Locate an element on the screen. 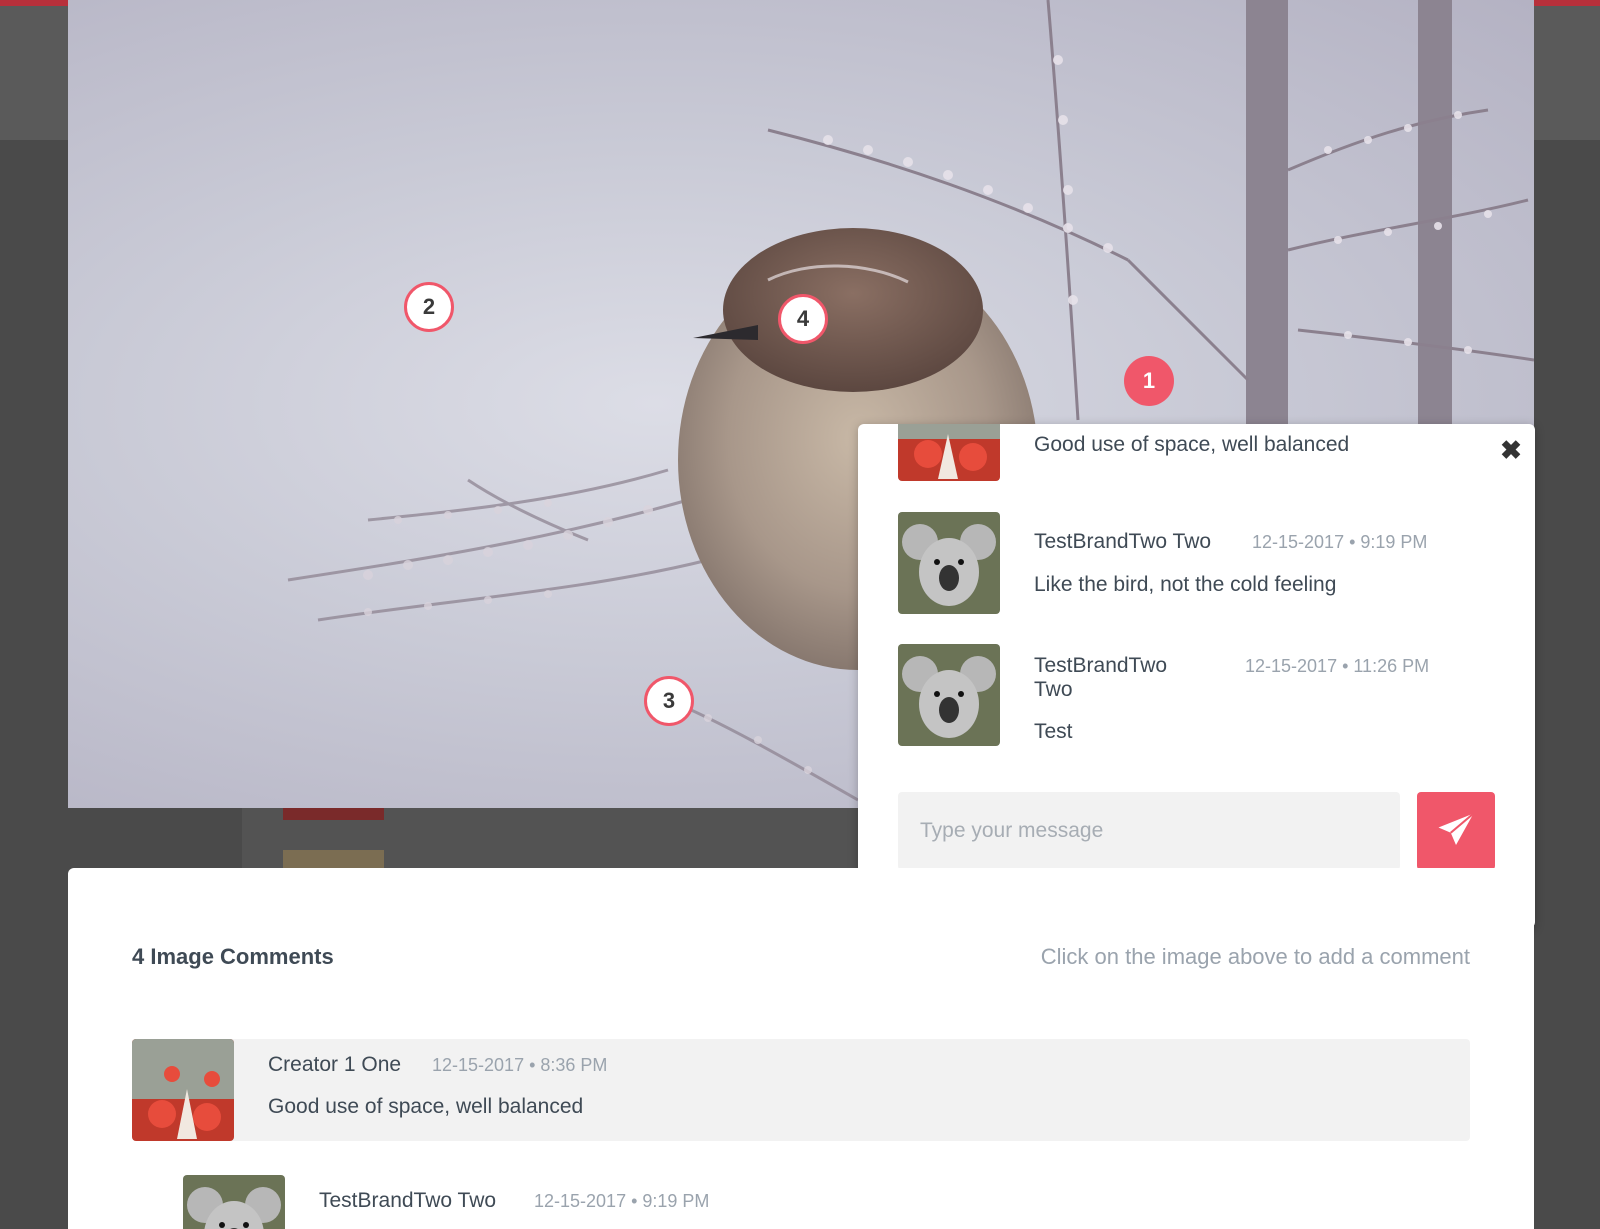  comment-marker-2: 2 is located at coordinates (429, 307).